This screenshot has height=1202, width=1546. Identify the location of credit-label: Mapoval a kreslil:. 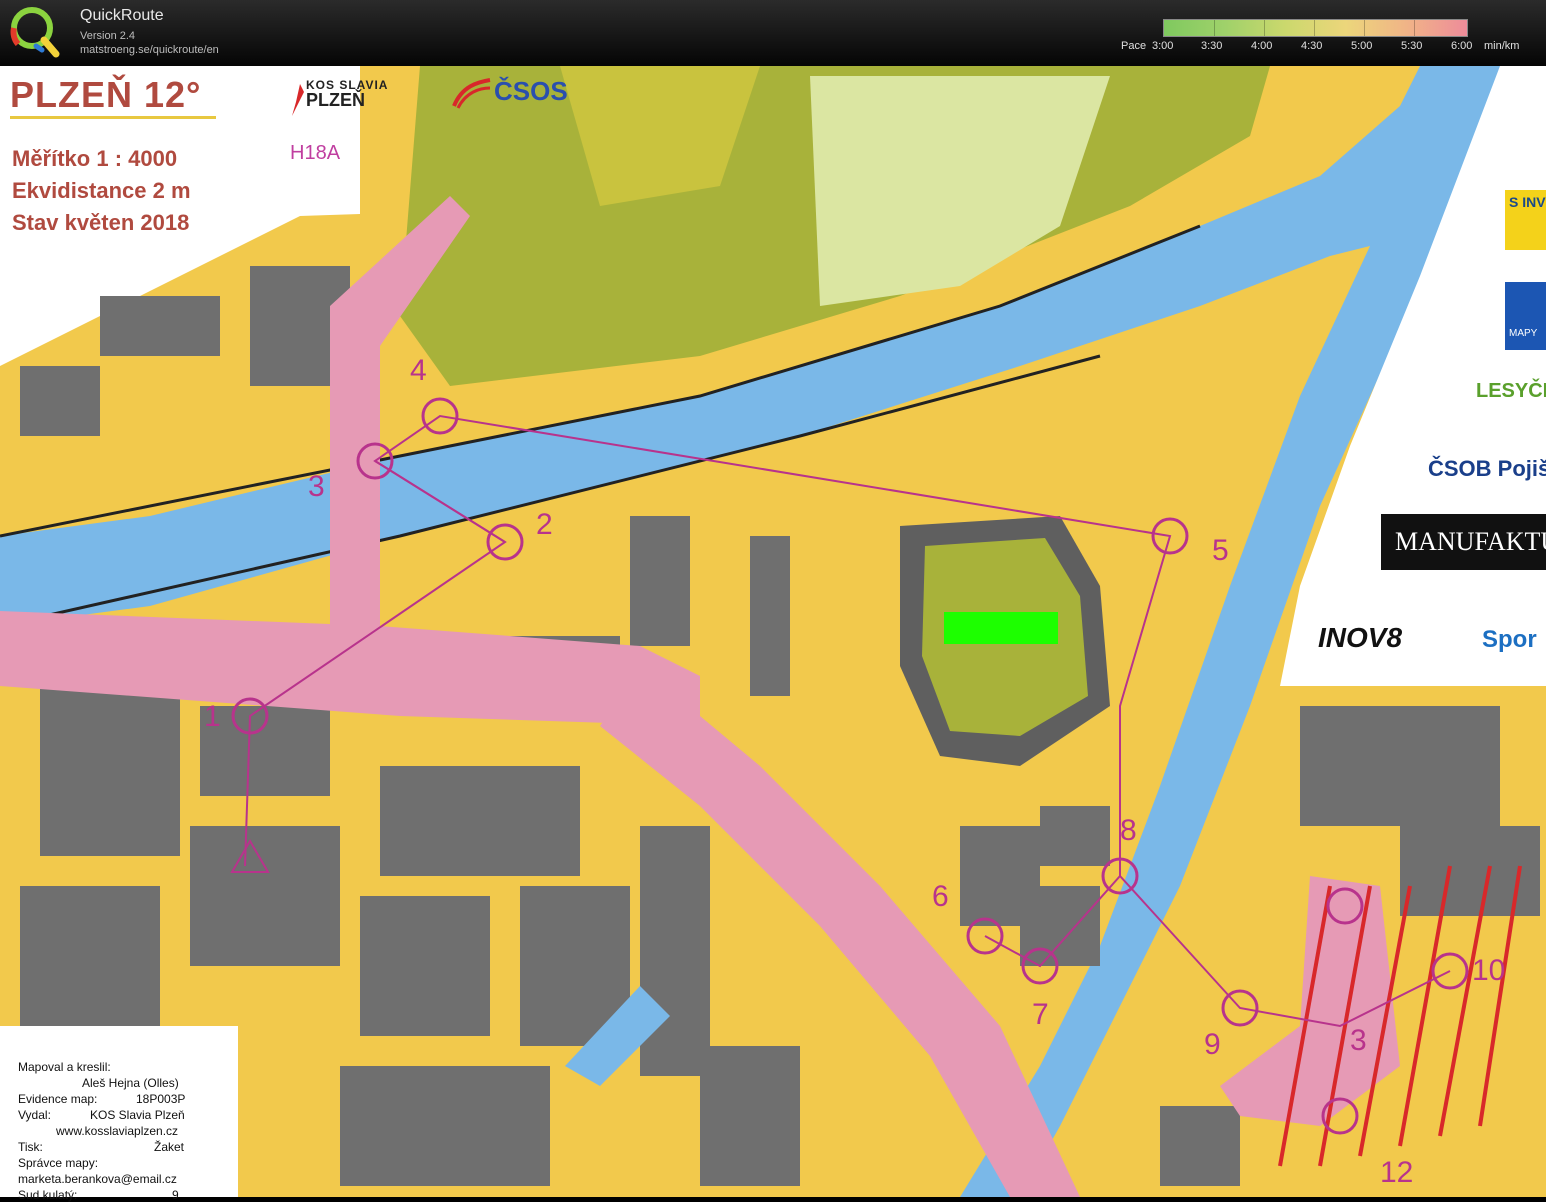
(64, 1067).